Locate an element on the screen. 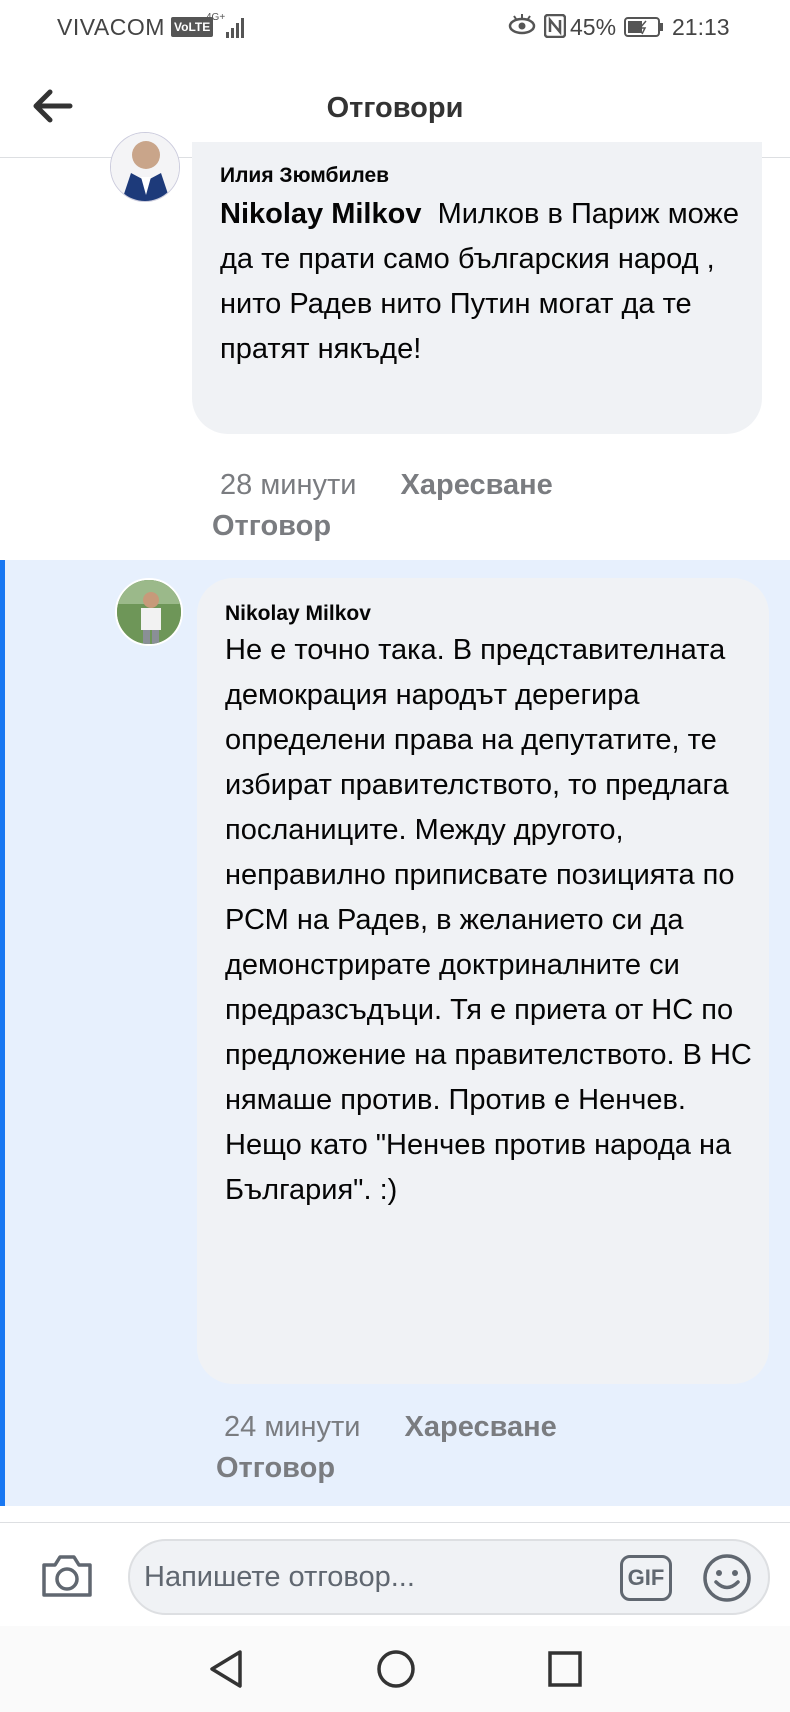 The width and height of the screenshot is (790, 1712). comment-author: Илия Зюмбилев is located at coordinates (304, 176).